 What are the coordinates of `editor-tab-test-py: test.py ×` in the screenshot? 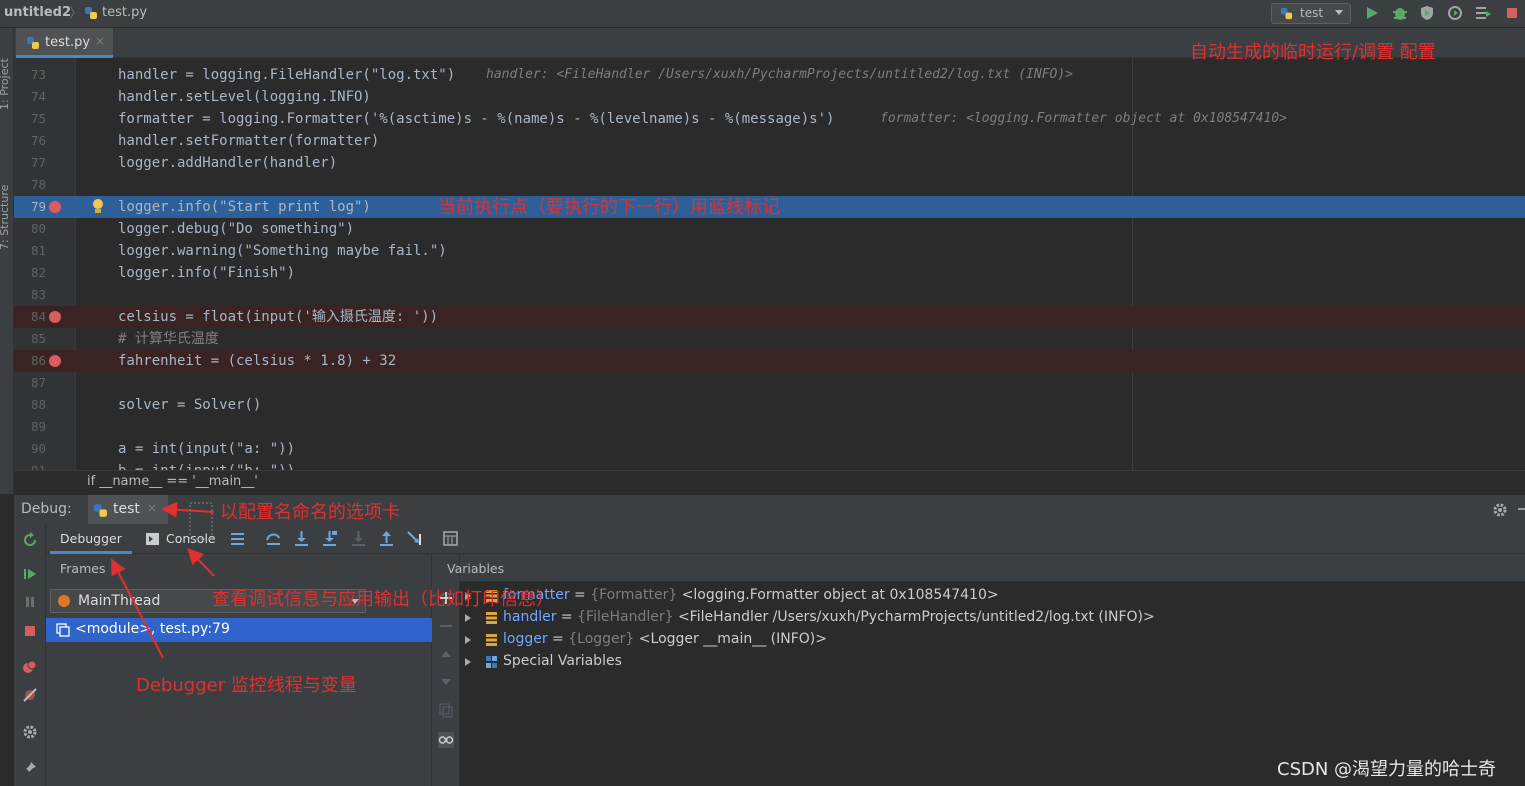 It's located at (64, 43).